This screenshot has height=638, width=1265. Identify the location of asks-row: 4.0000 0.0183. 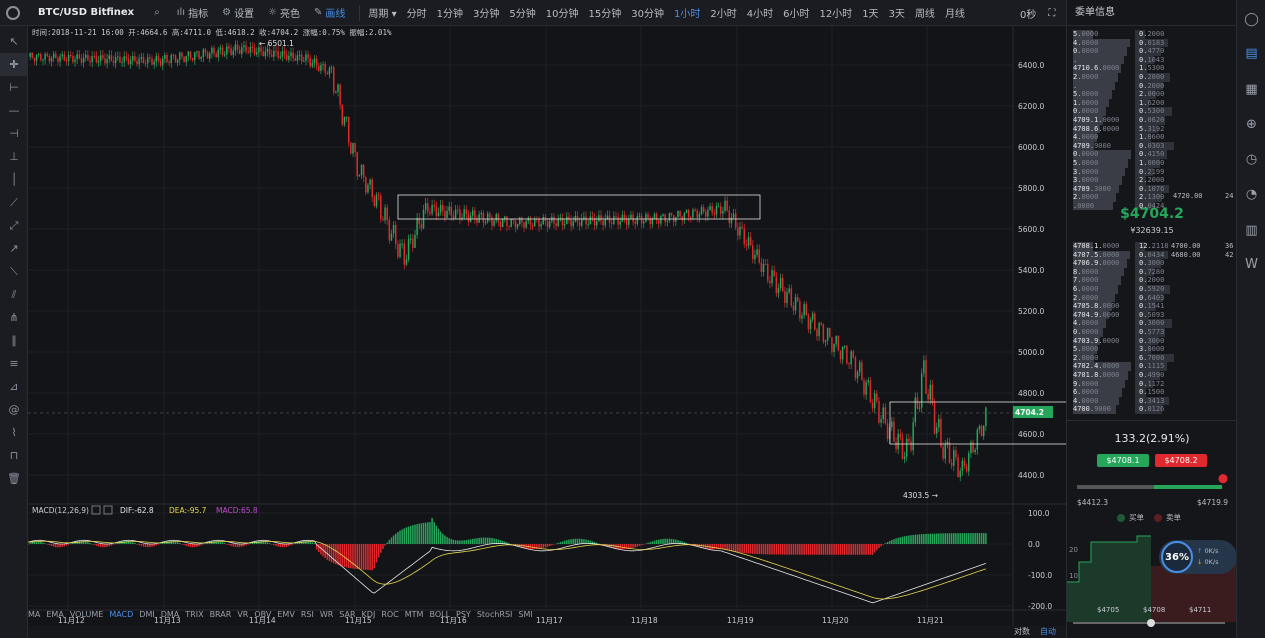
(1155, 43).